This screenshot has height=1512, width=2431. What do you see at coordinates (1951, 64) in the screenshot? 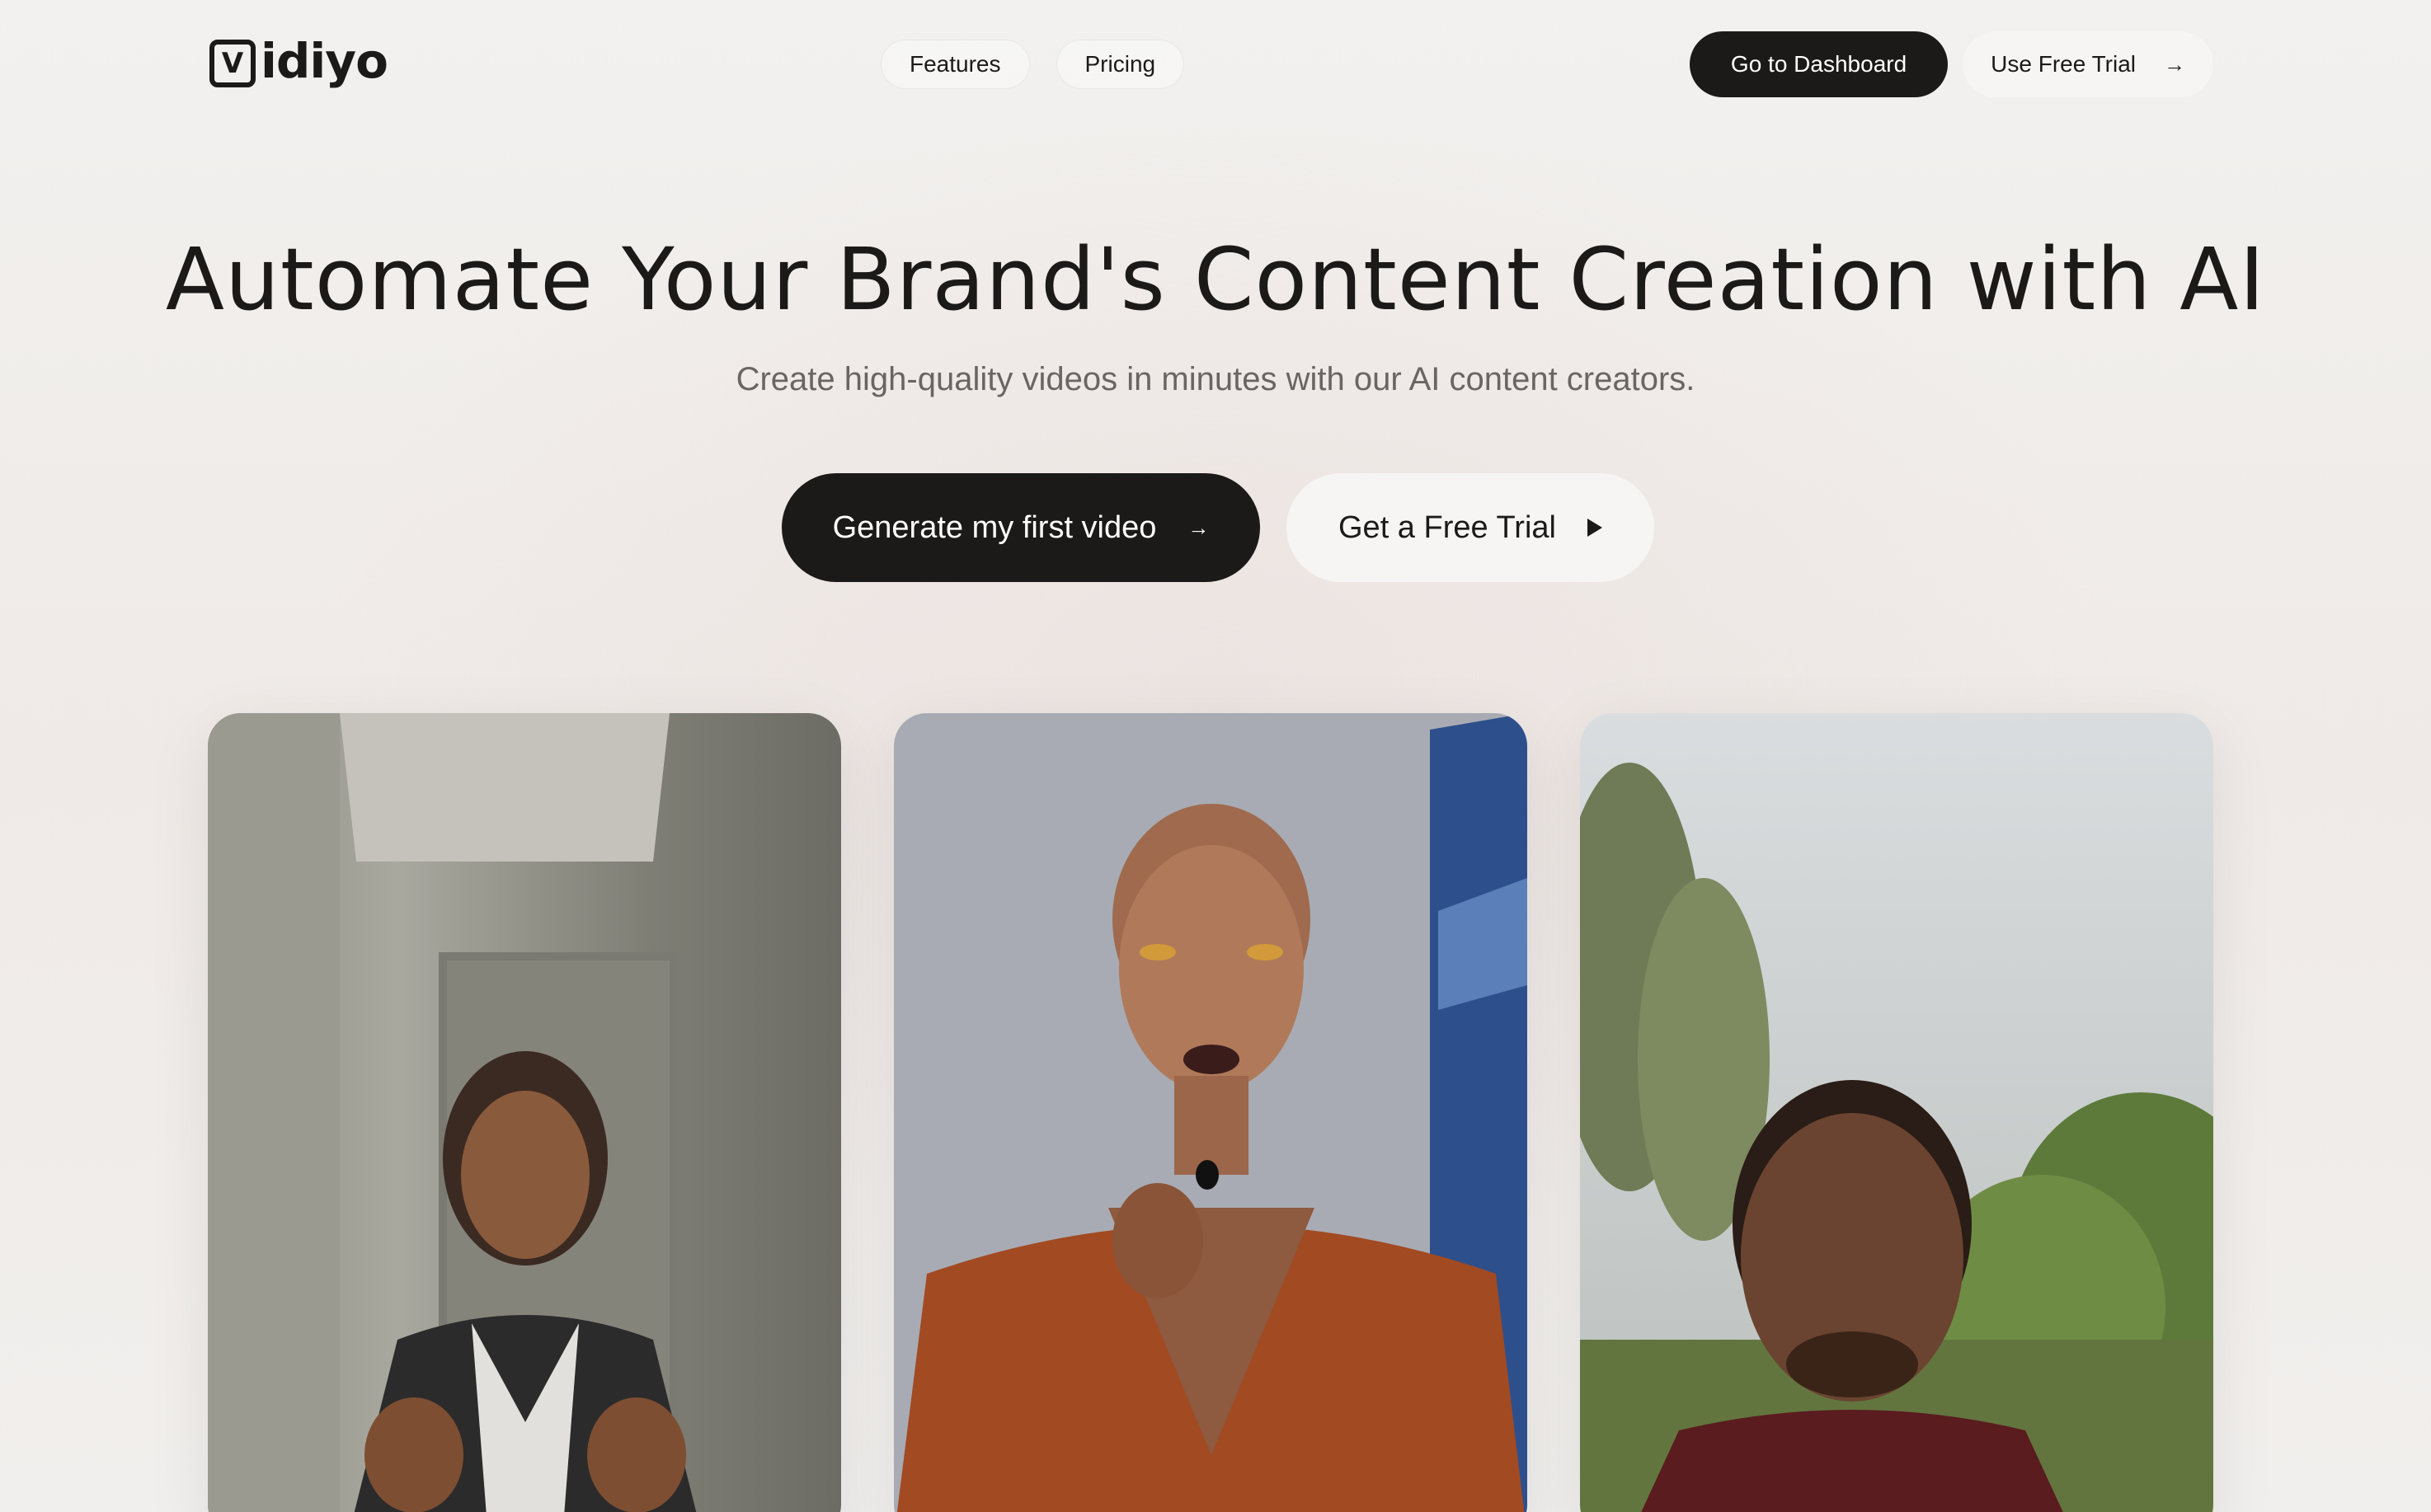
I see `header-actions: Go to Dashboard Use Free Trial →` at bounding box center [1951, 64].